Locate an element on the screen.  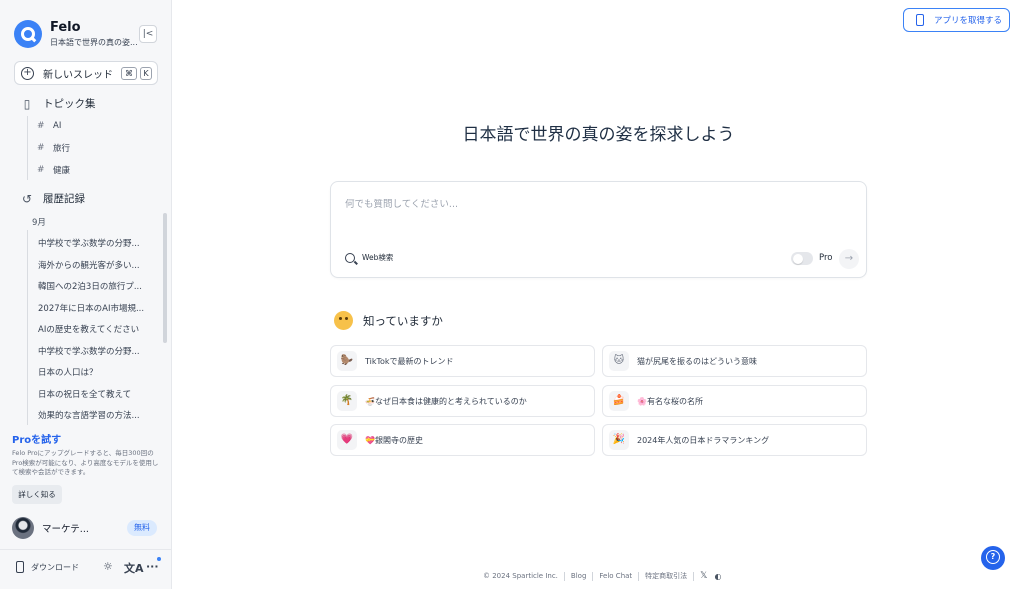
suggestion-emoji-icon: 🎉 is located at coordinates (619, 440).